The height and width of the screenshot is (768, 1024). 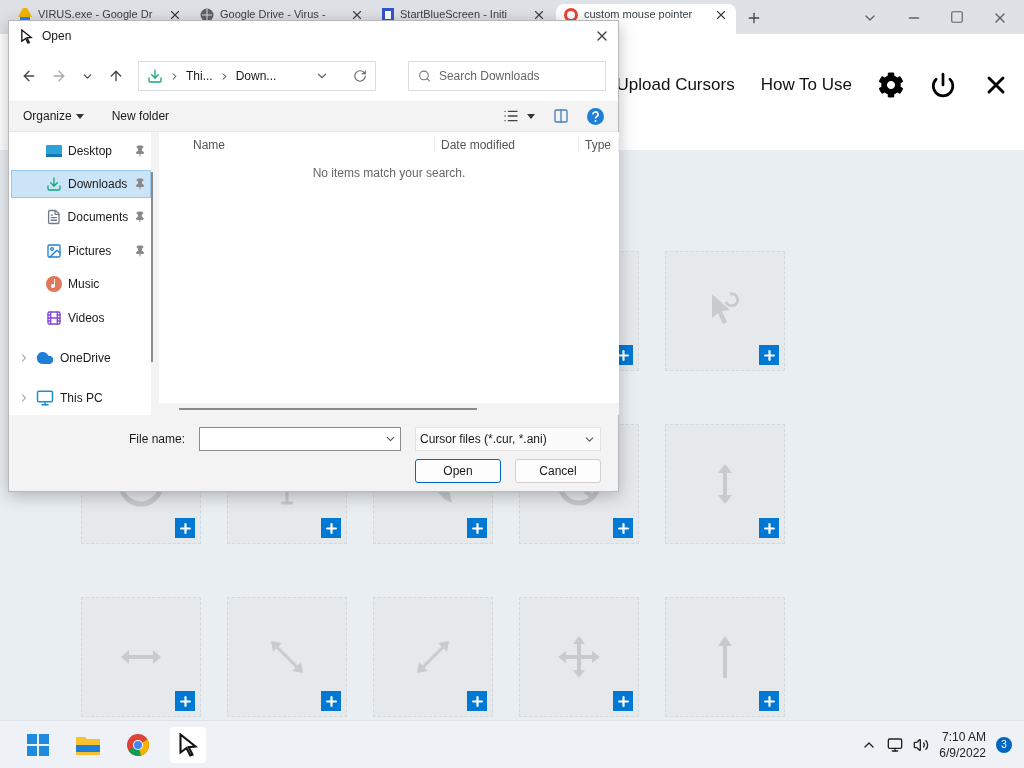 What do you see at coordinates (963, 736) in the screenshot?
I see `time-text: 7:10 AM` at bounding box center [963, 736].